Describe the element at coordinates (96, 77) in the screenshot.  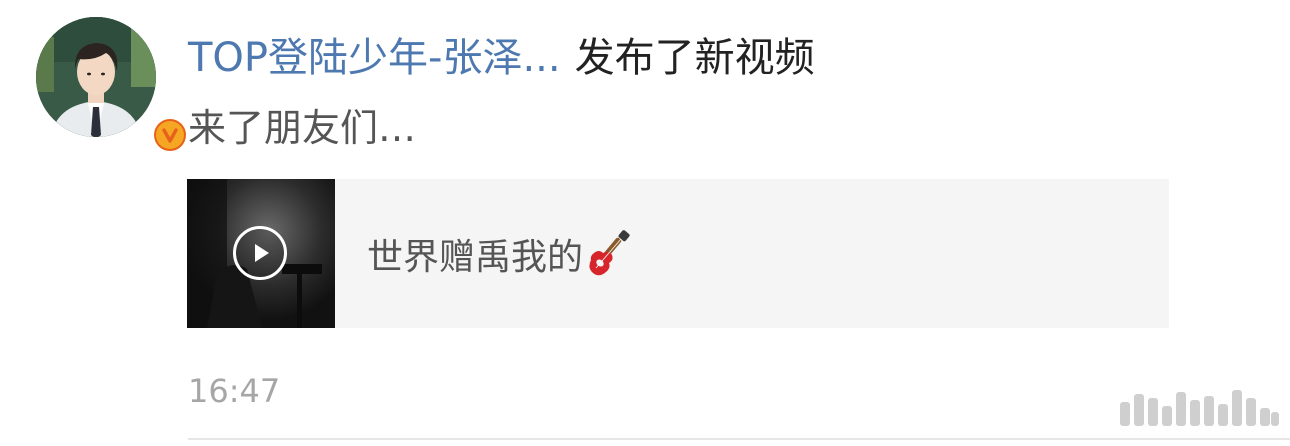
I see `avatar-image` at that location.